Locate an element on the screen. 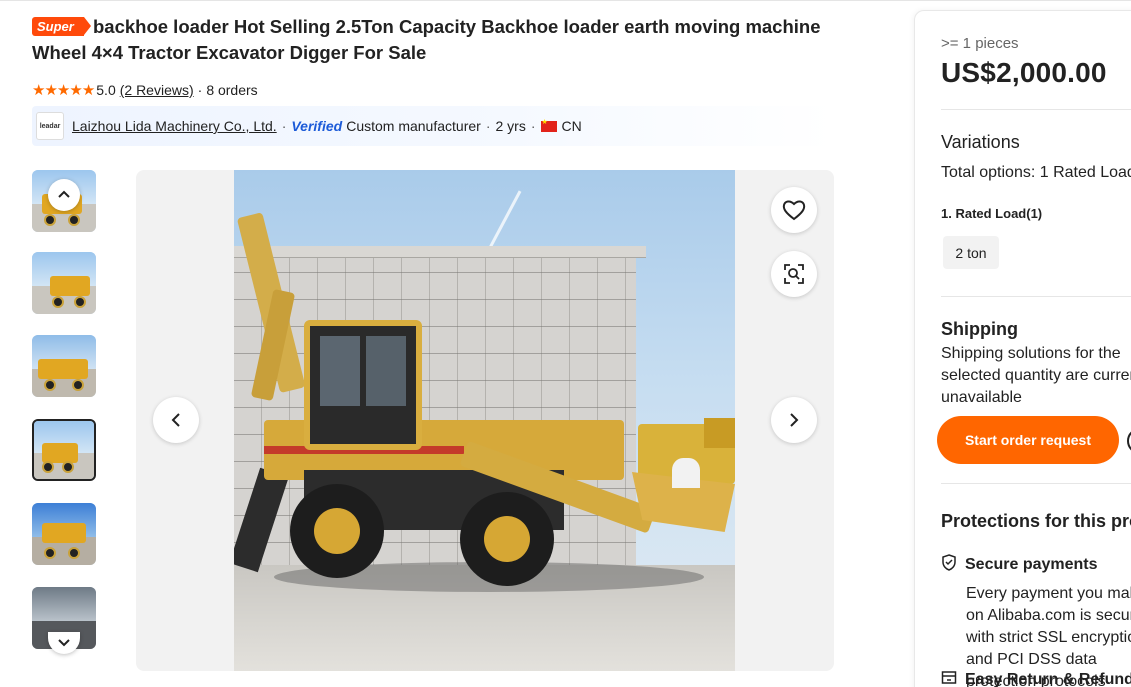 The image size is (1131, 687). rated-load-label: 1. Rated Load(1) is located at coordinates (992, 213).